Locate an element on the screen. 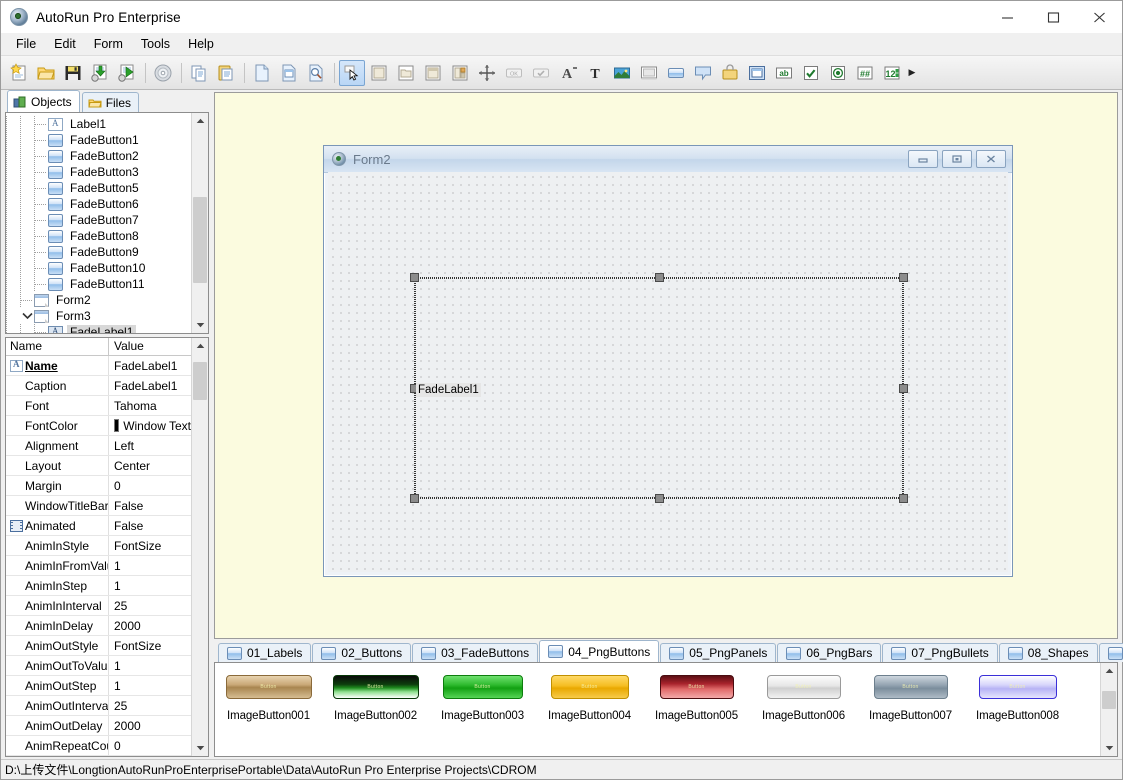 The height and width of the screenshot is (780, 1123). tree-item-label1: Label1 is located at coordinates (98, 124).